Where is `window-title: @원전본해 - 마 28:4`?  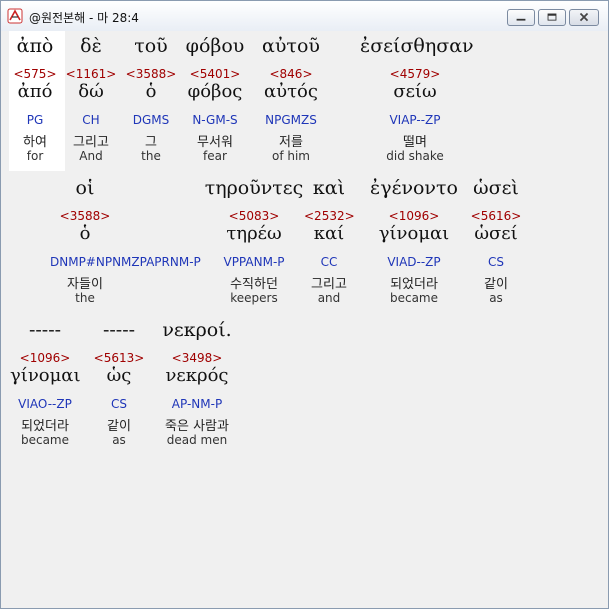
window-title: @원전본해 - 마 28:4 is located at coordinates (84, 18).